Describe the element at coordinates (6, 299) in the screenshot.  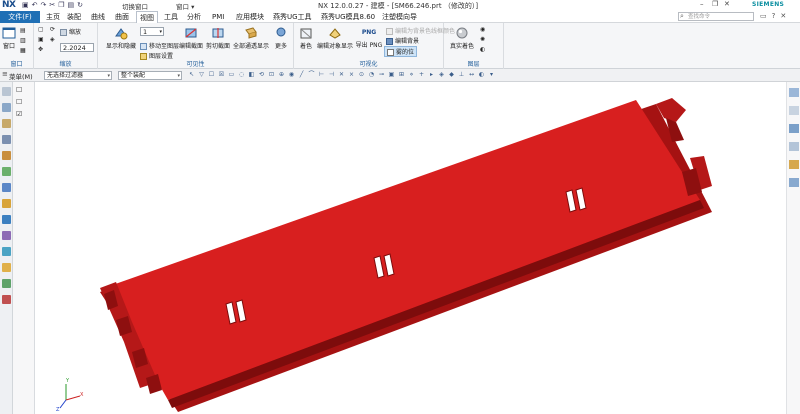
I see `mold-wizard-icon` at that location.